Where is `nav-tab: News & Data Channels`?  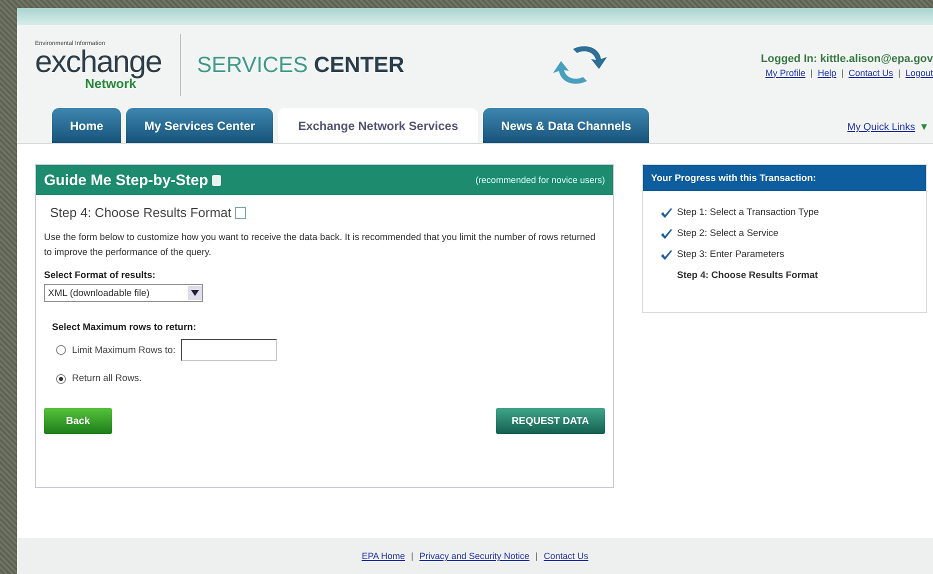
nav-tab: News & Data Channels is located at coordinates (566, 125).